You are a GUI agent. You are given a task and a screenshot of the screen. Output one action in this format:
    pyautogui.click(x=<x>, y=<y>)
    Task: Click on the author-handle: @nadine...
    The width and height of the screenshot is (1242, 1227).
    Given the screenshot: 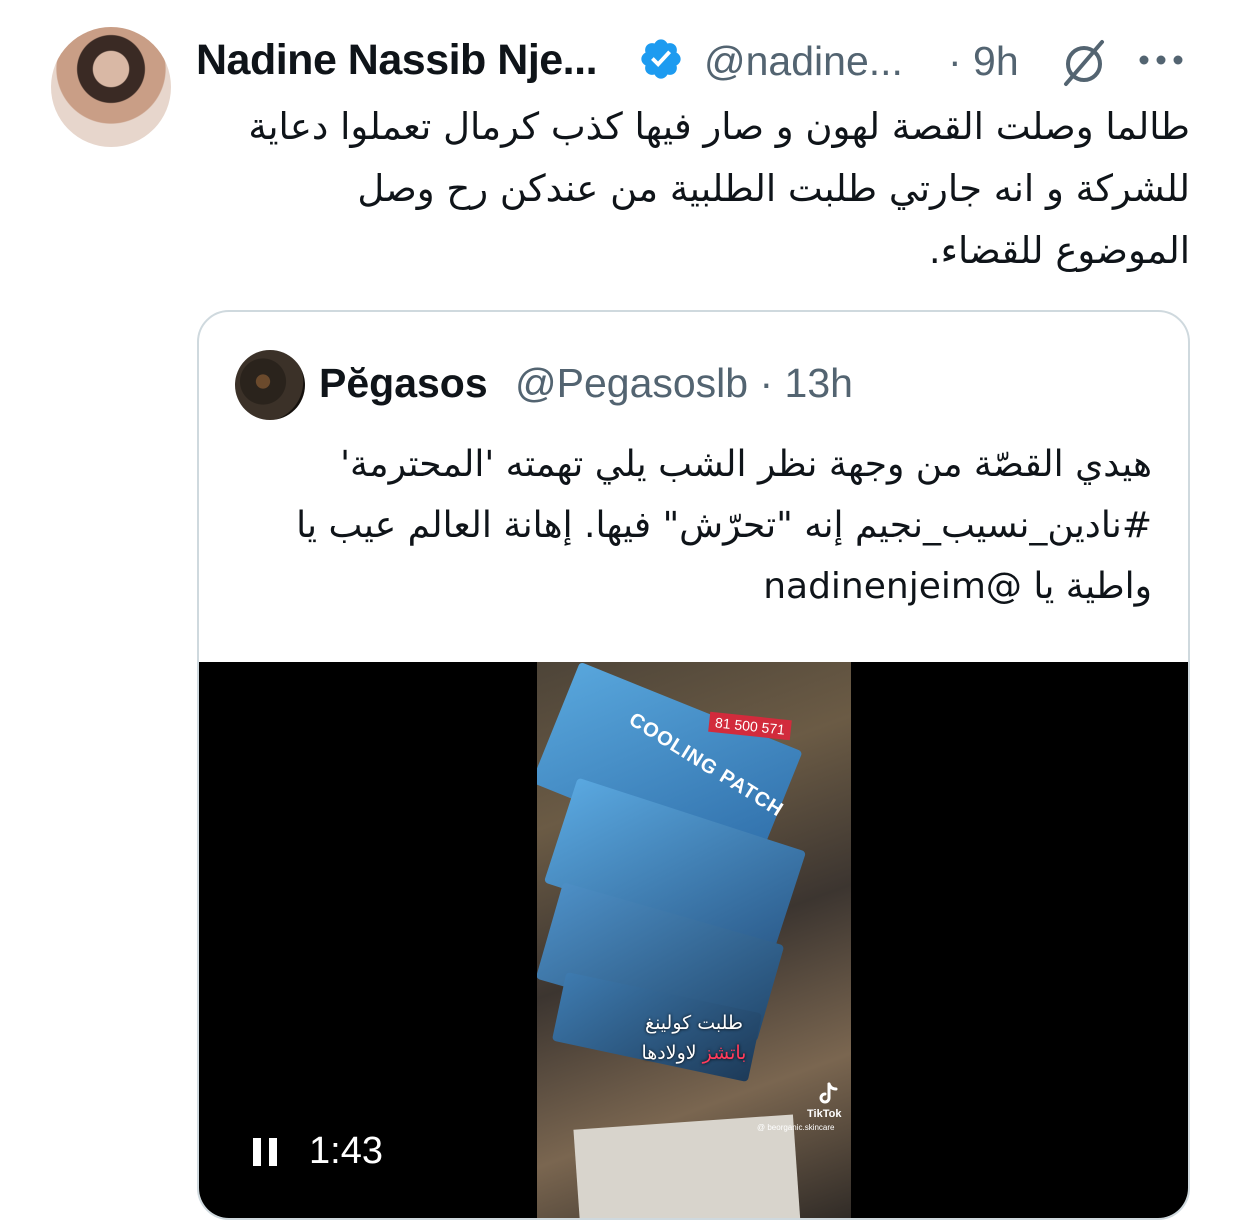 What is the action you would take?
    pyautogui.click(x=803, y=61)
    